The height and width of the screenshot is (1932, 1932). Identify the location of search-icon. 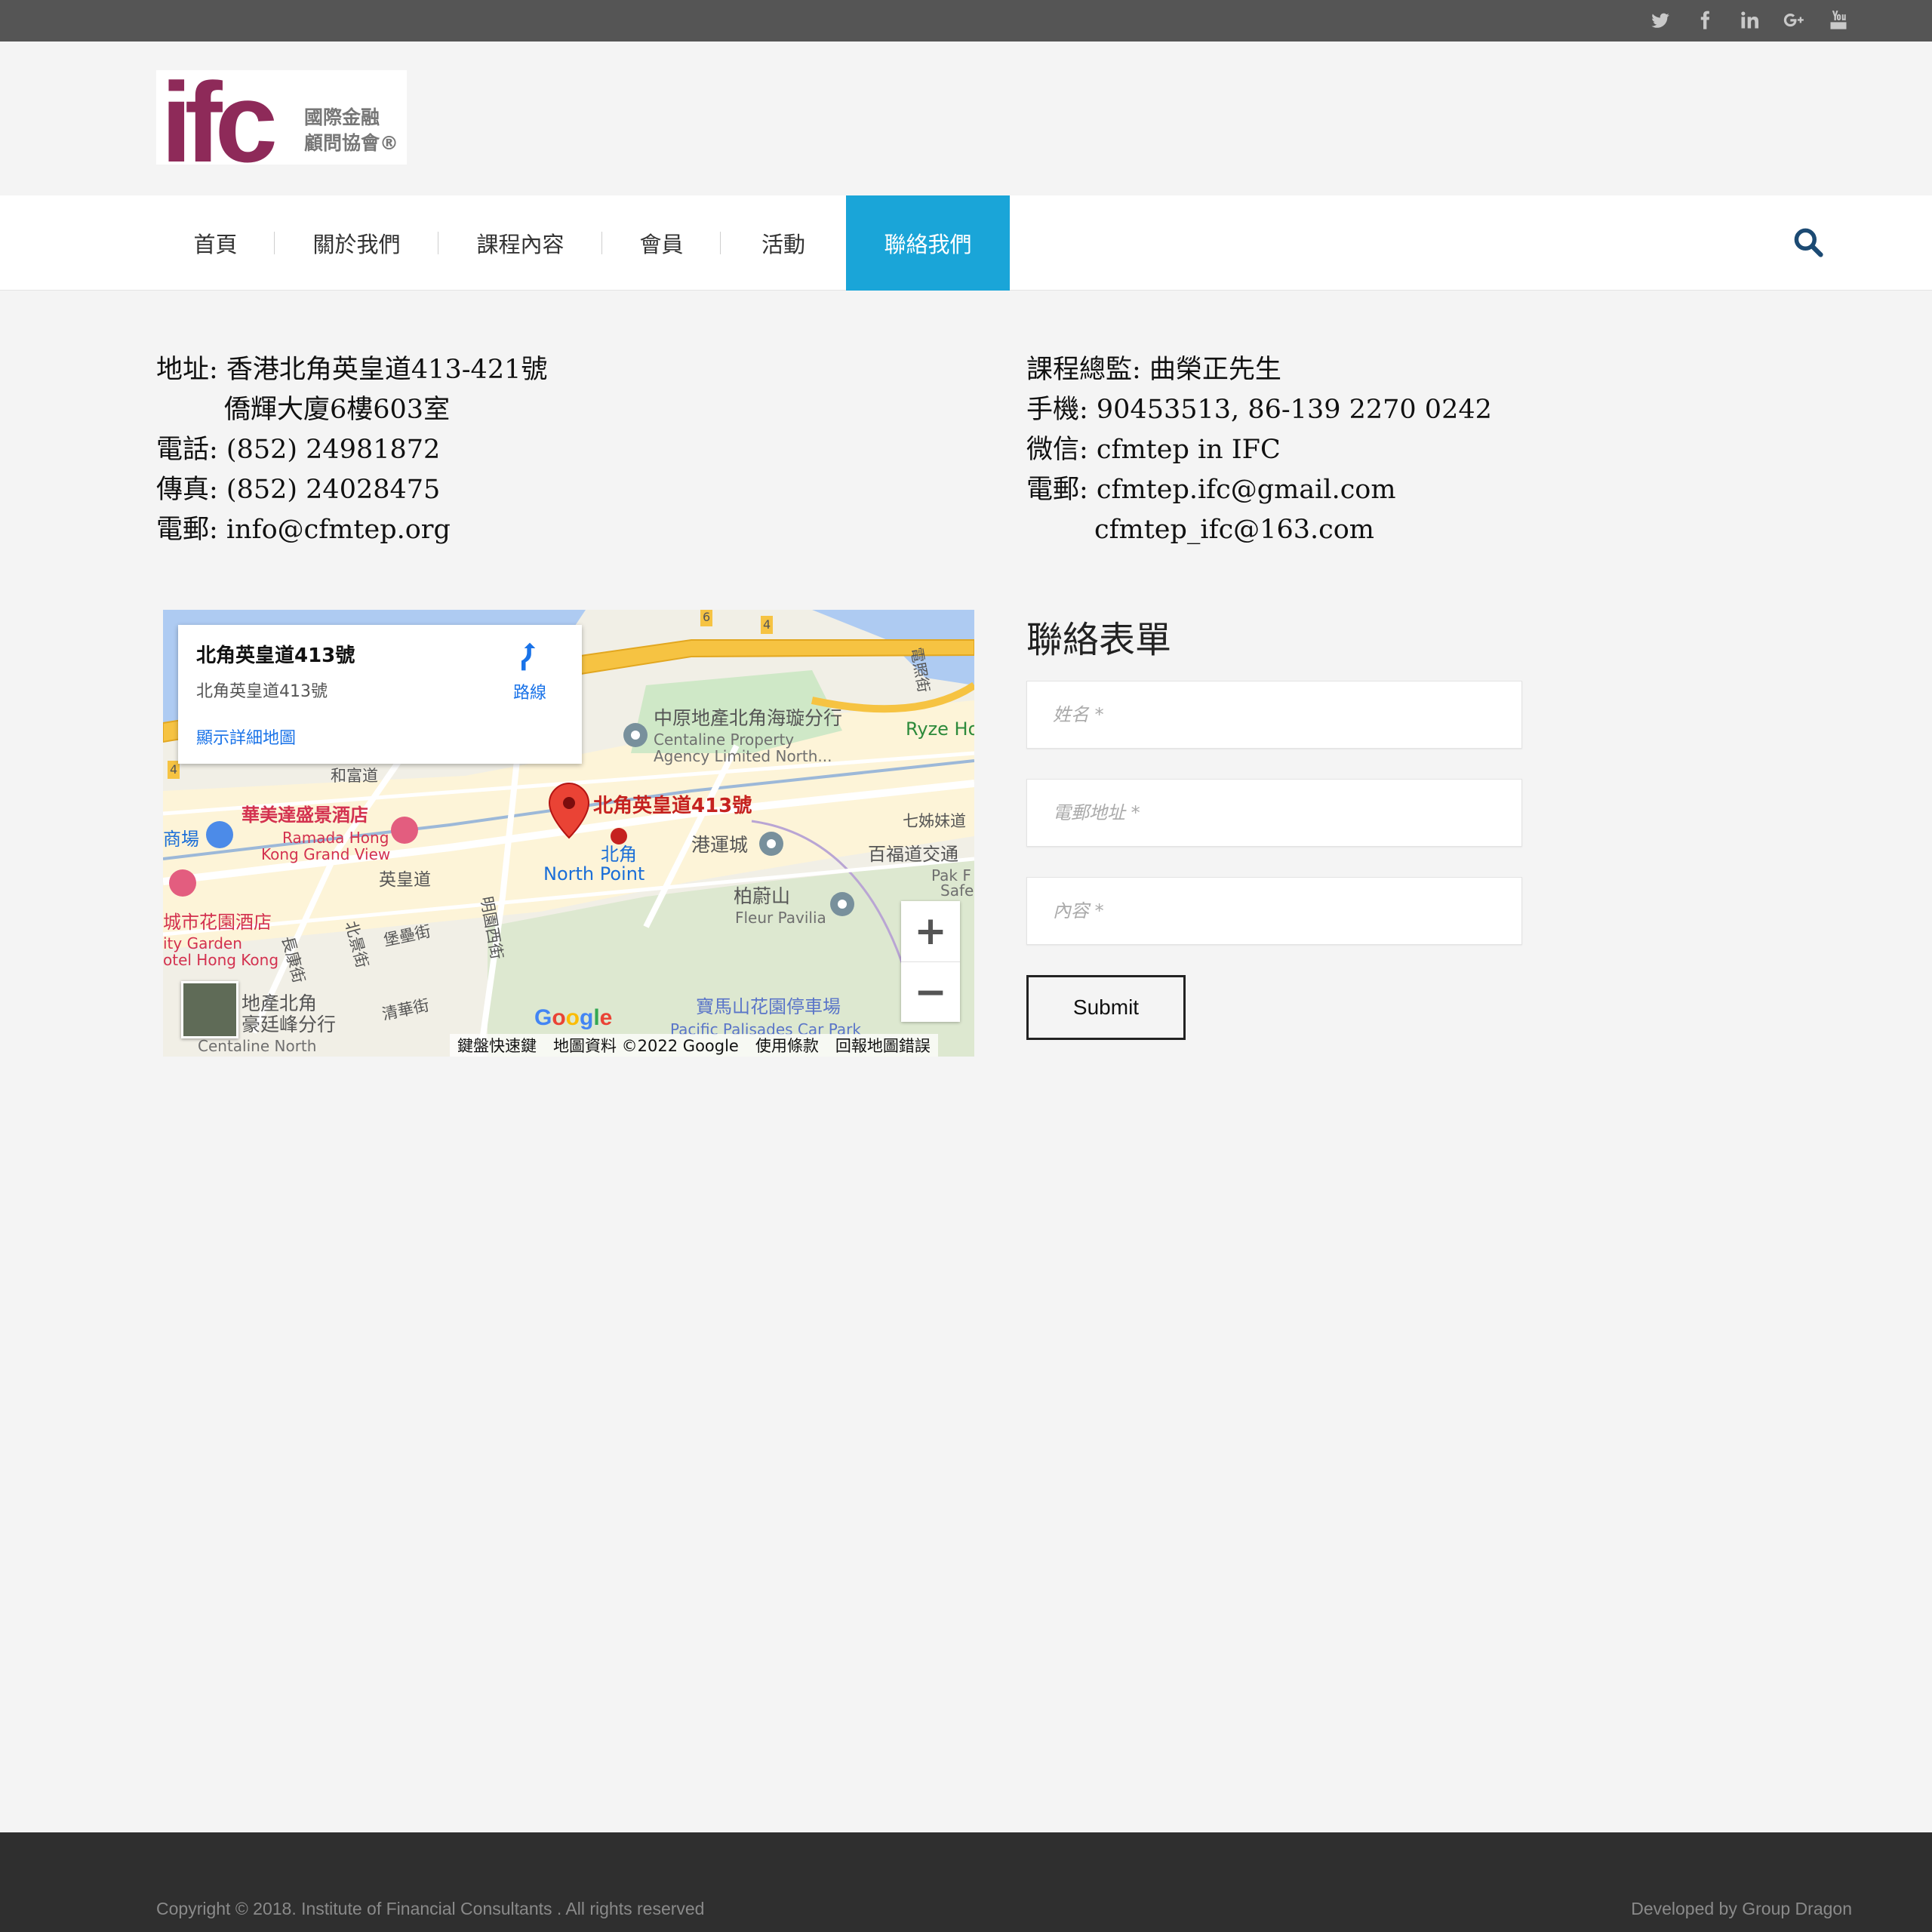
(1808, 242).